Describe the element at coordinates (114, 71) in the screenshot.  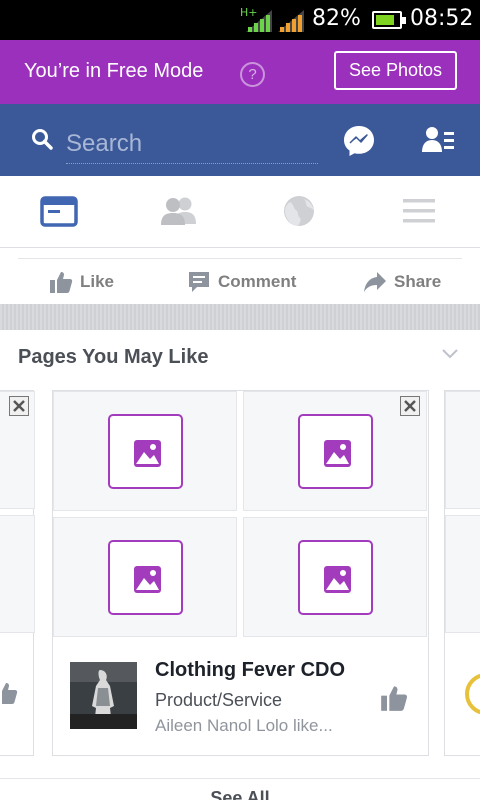
I see `free-mode-text: You’re in Free Mode` at that location.